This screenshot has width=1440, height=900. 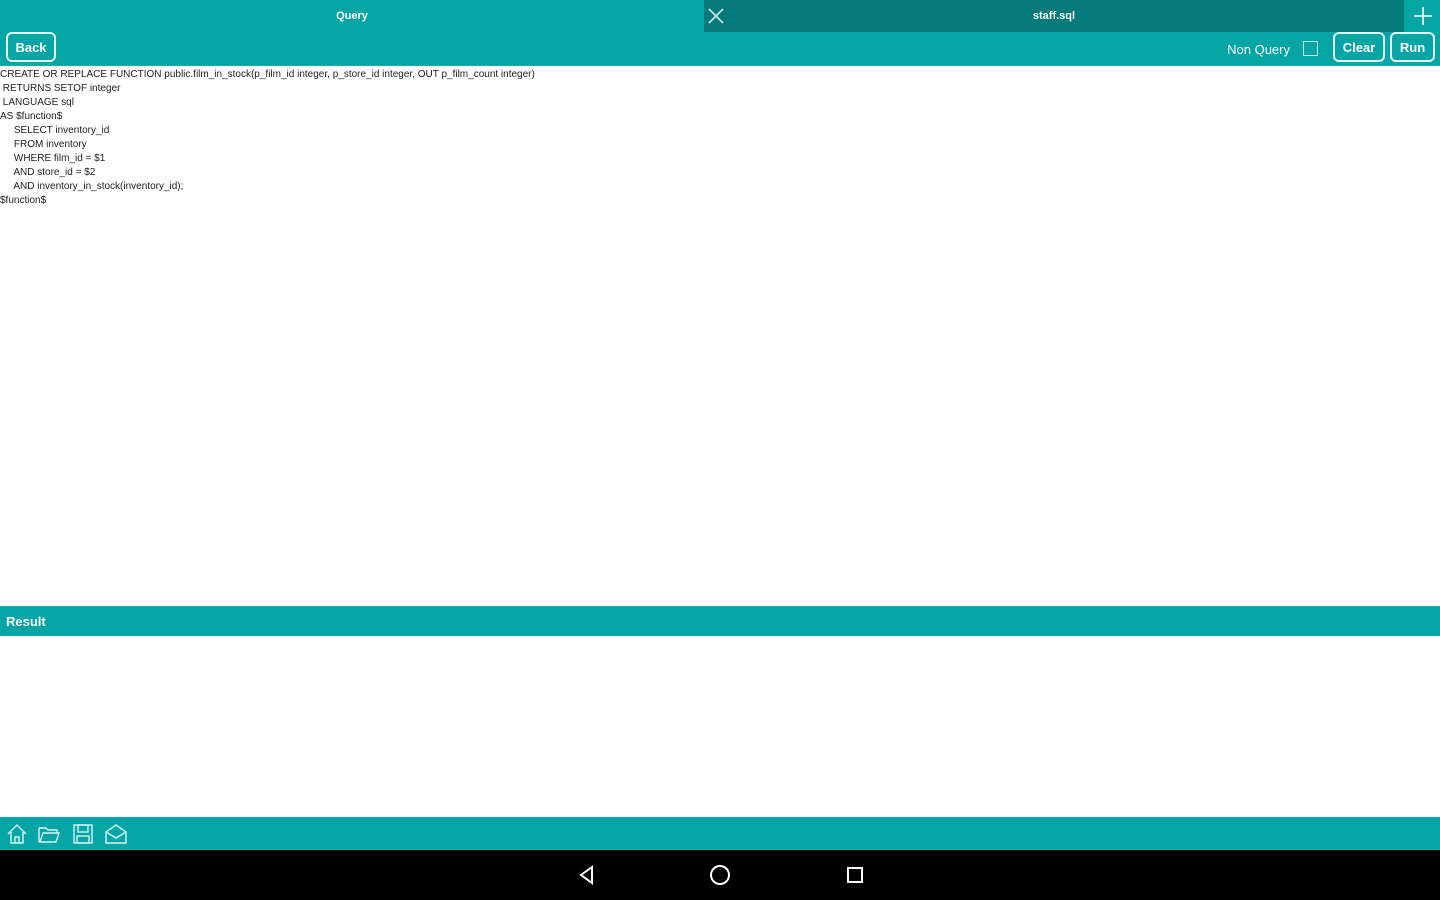 I want to click on home-circle-icon, so click(x=720, y=875).